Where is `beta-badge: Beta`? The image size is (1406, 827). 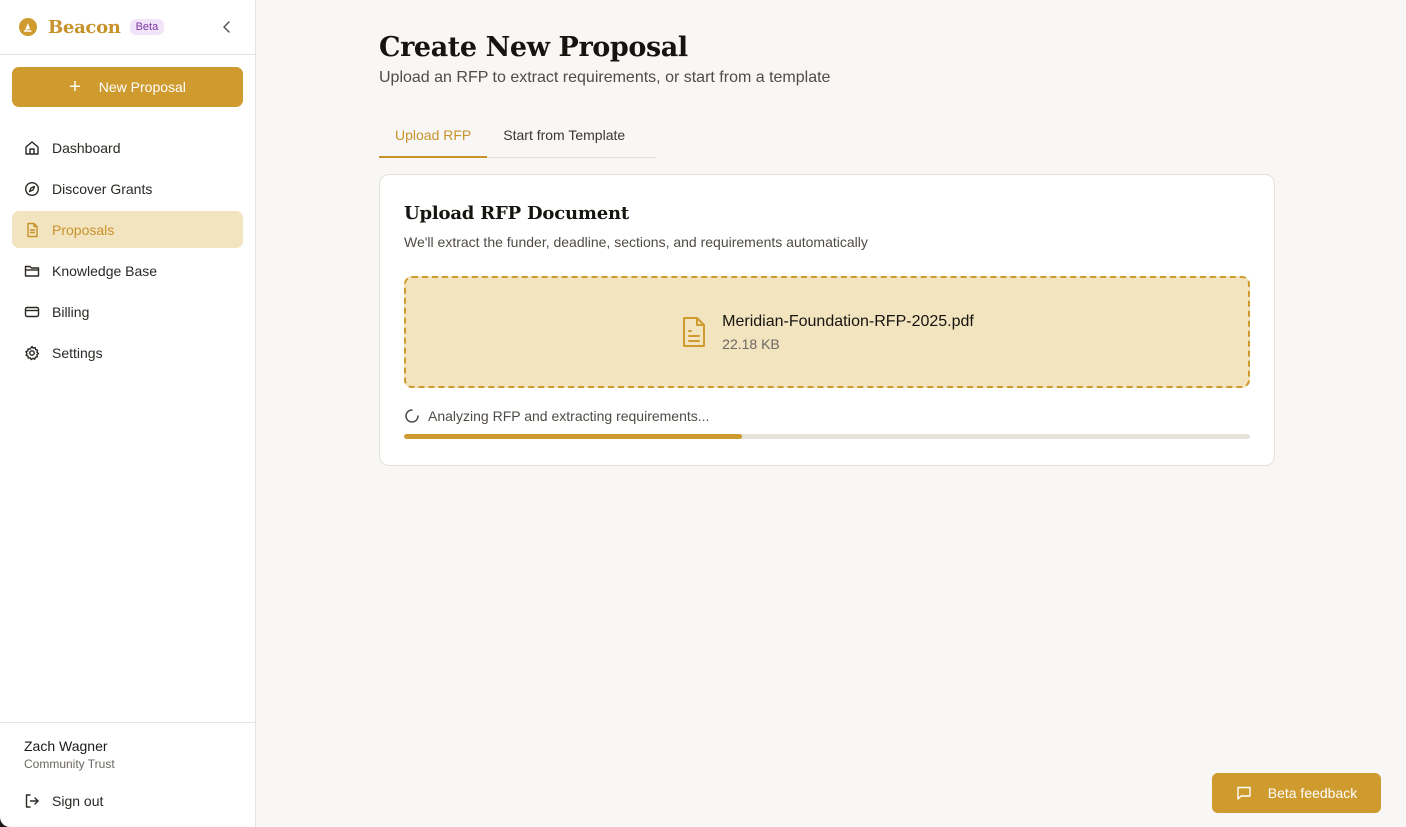
beta-badge: Beta is located at coordinates (147, 27).